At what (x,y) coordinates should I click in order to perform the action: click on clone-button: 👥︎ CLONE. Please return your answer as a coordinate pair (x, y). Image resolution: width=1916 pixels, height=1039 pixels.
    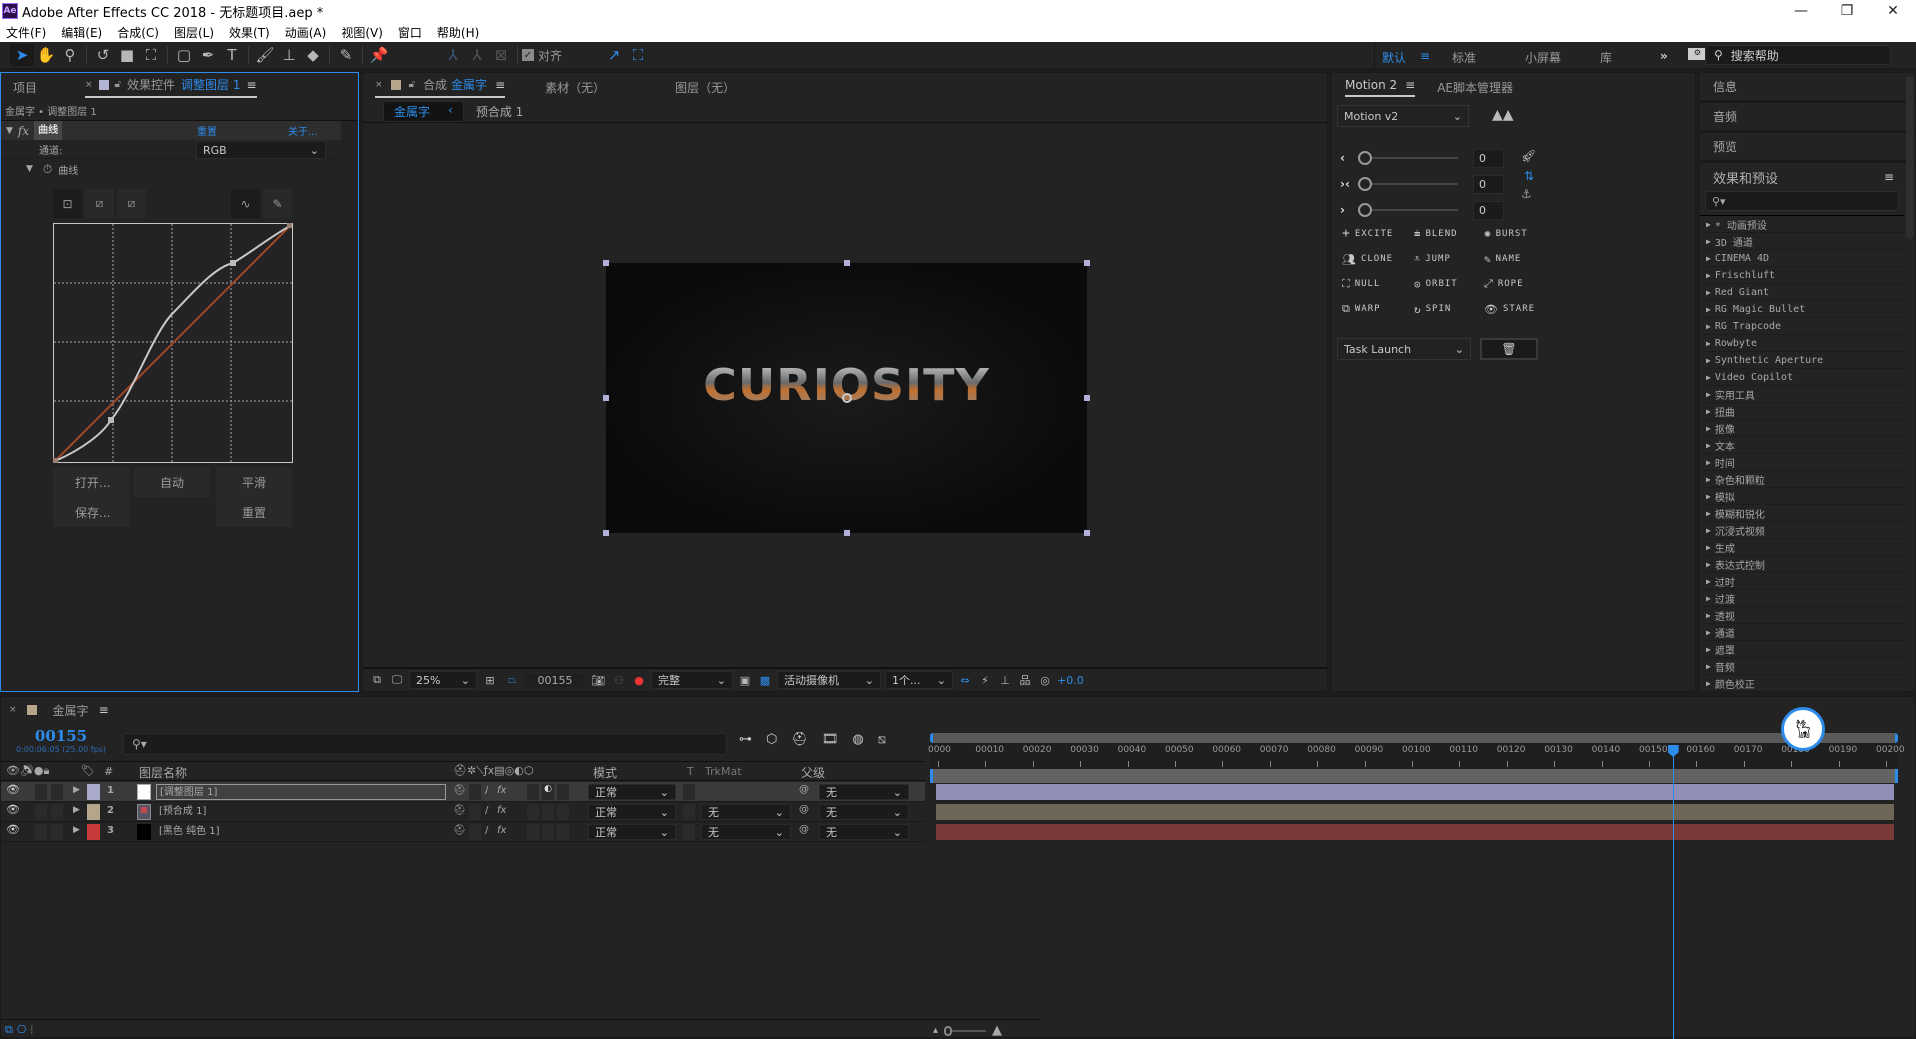
    Looking at the image, I should click on (1378, 259).